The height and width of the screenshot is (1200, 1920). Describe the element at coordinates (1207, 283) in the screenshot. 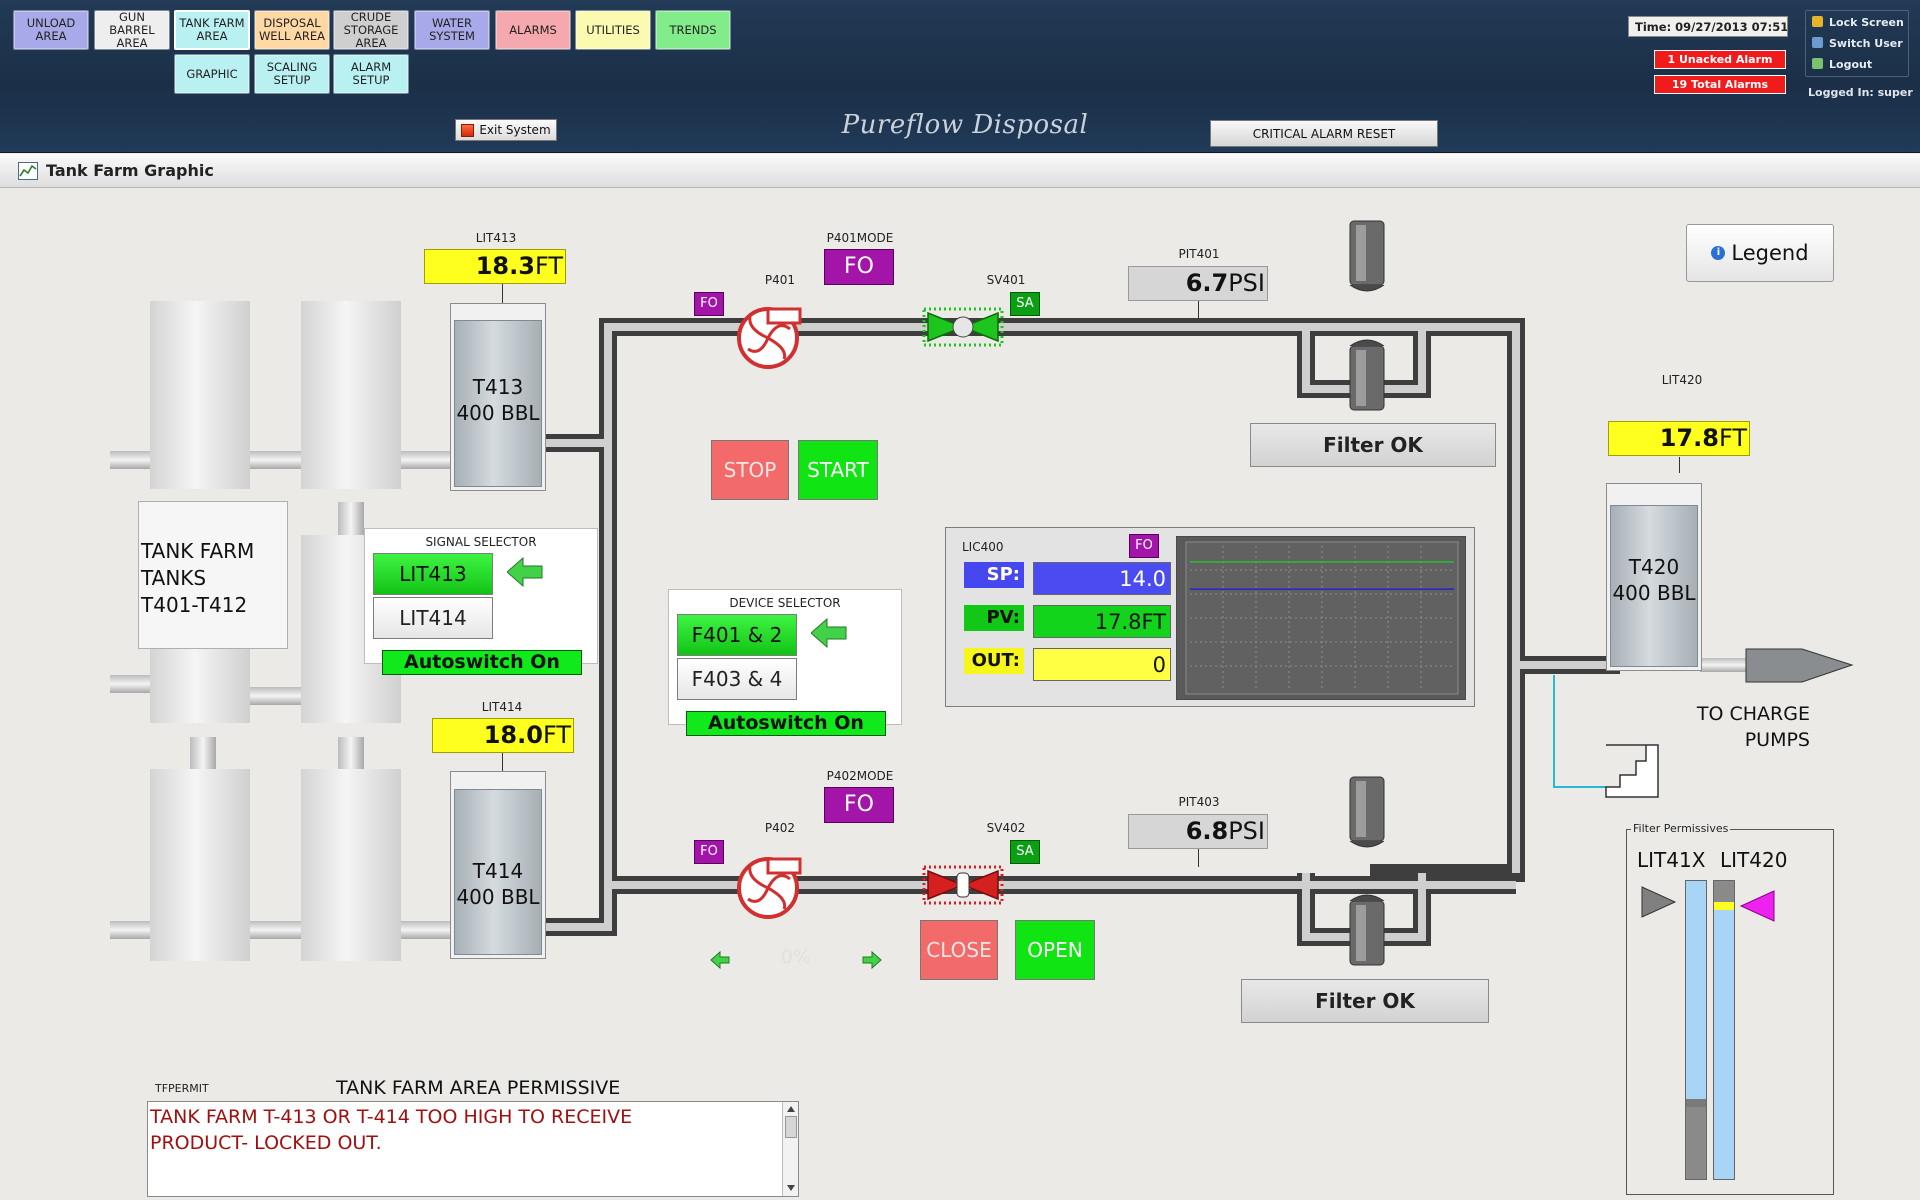

I see `pit401-value: 6.7` at that location.